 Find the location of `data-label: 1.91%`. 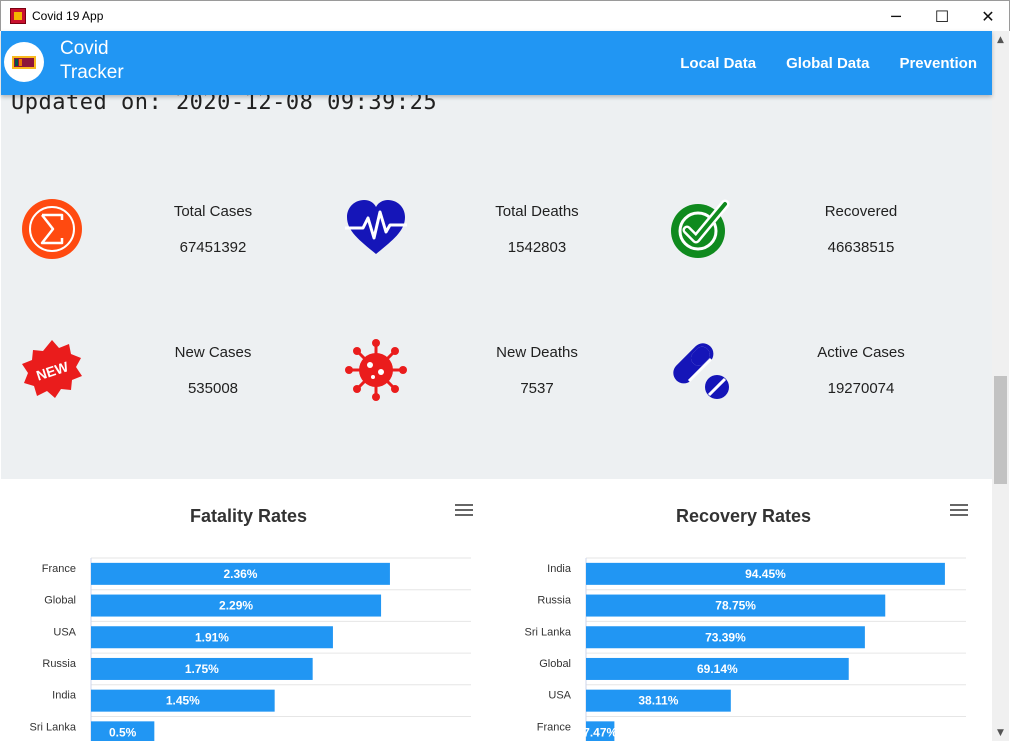

data-label: 1.91% is located at coordinates (212, 637).